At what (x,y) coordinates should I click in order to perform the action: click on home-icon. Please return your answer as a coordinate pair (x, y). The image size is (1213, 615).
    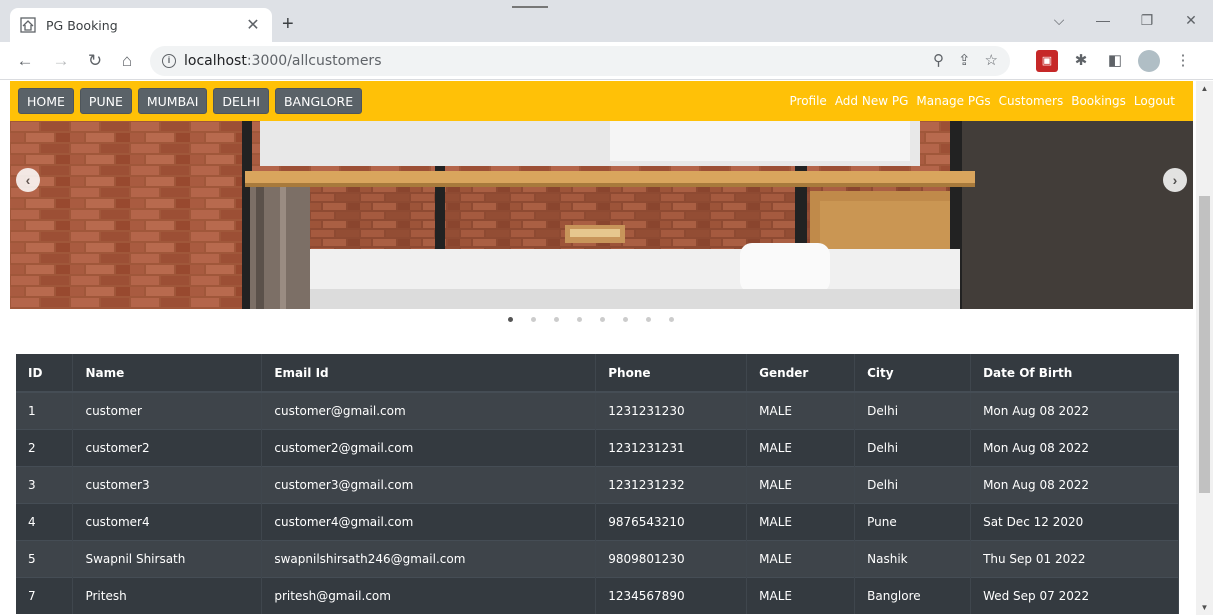
    Looking at the image, I should click on (28, 25).